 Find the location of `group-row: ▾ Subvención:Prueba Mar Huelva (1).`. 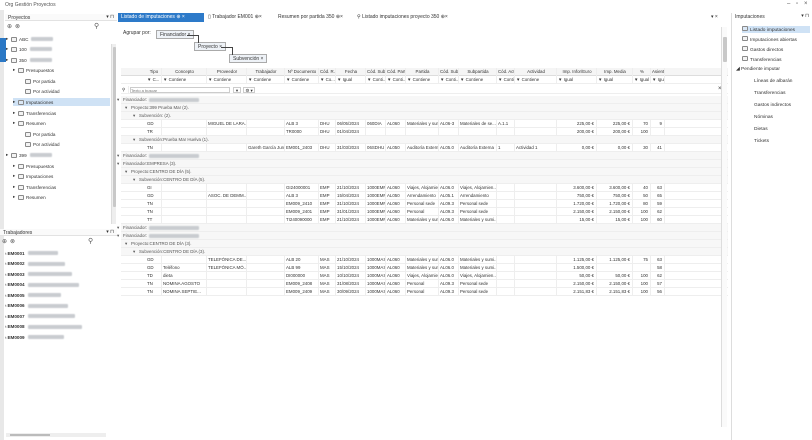

group-row: ▾ Subvención:Prueba Mar Huelva (1). is located at coordinates (424, 140).